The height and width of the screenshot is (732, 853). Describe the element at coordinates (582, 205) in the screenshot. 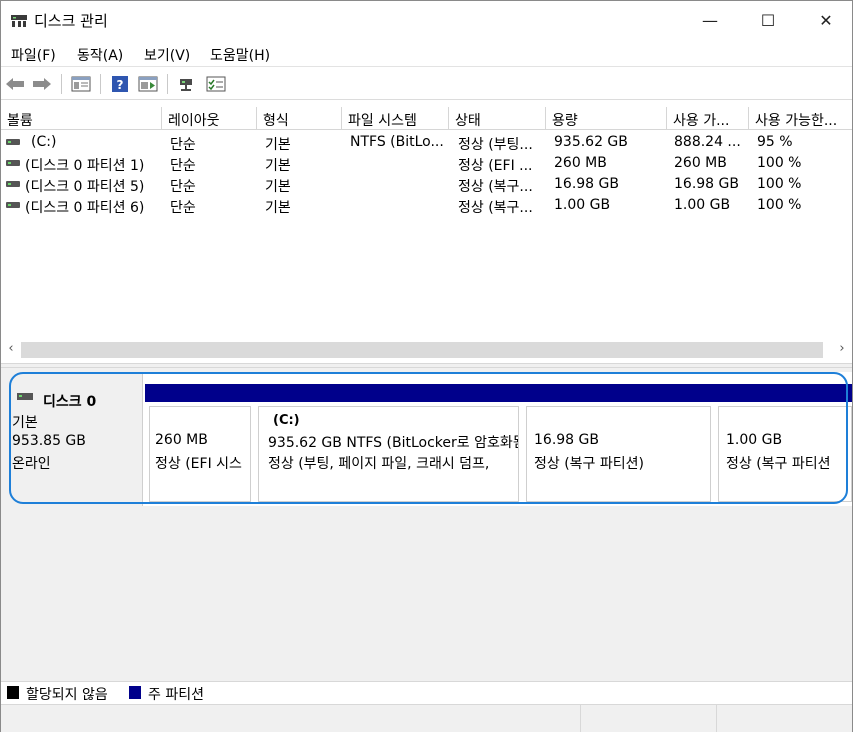

I see `volume-capacity: 1.00 GB` at that location.